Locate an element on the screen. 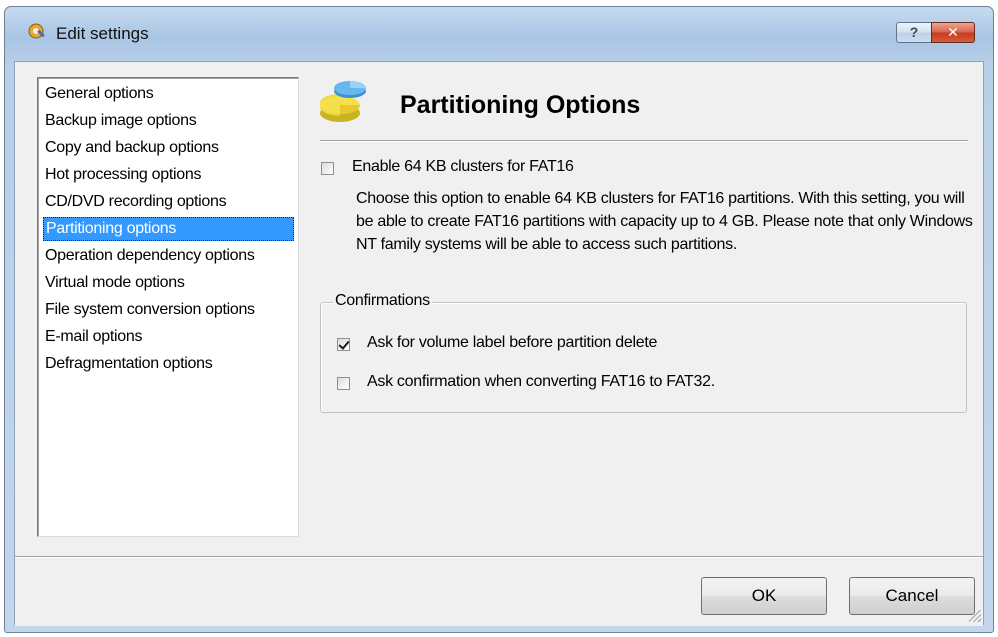 This screenshot has width=998, height=637. partition-pie-icon is located at coordinates (343, 101).